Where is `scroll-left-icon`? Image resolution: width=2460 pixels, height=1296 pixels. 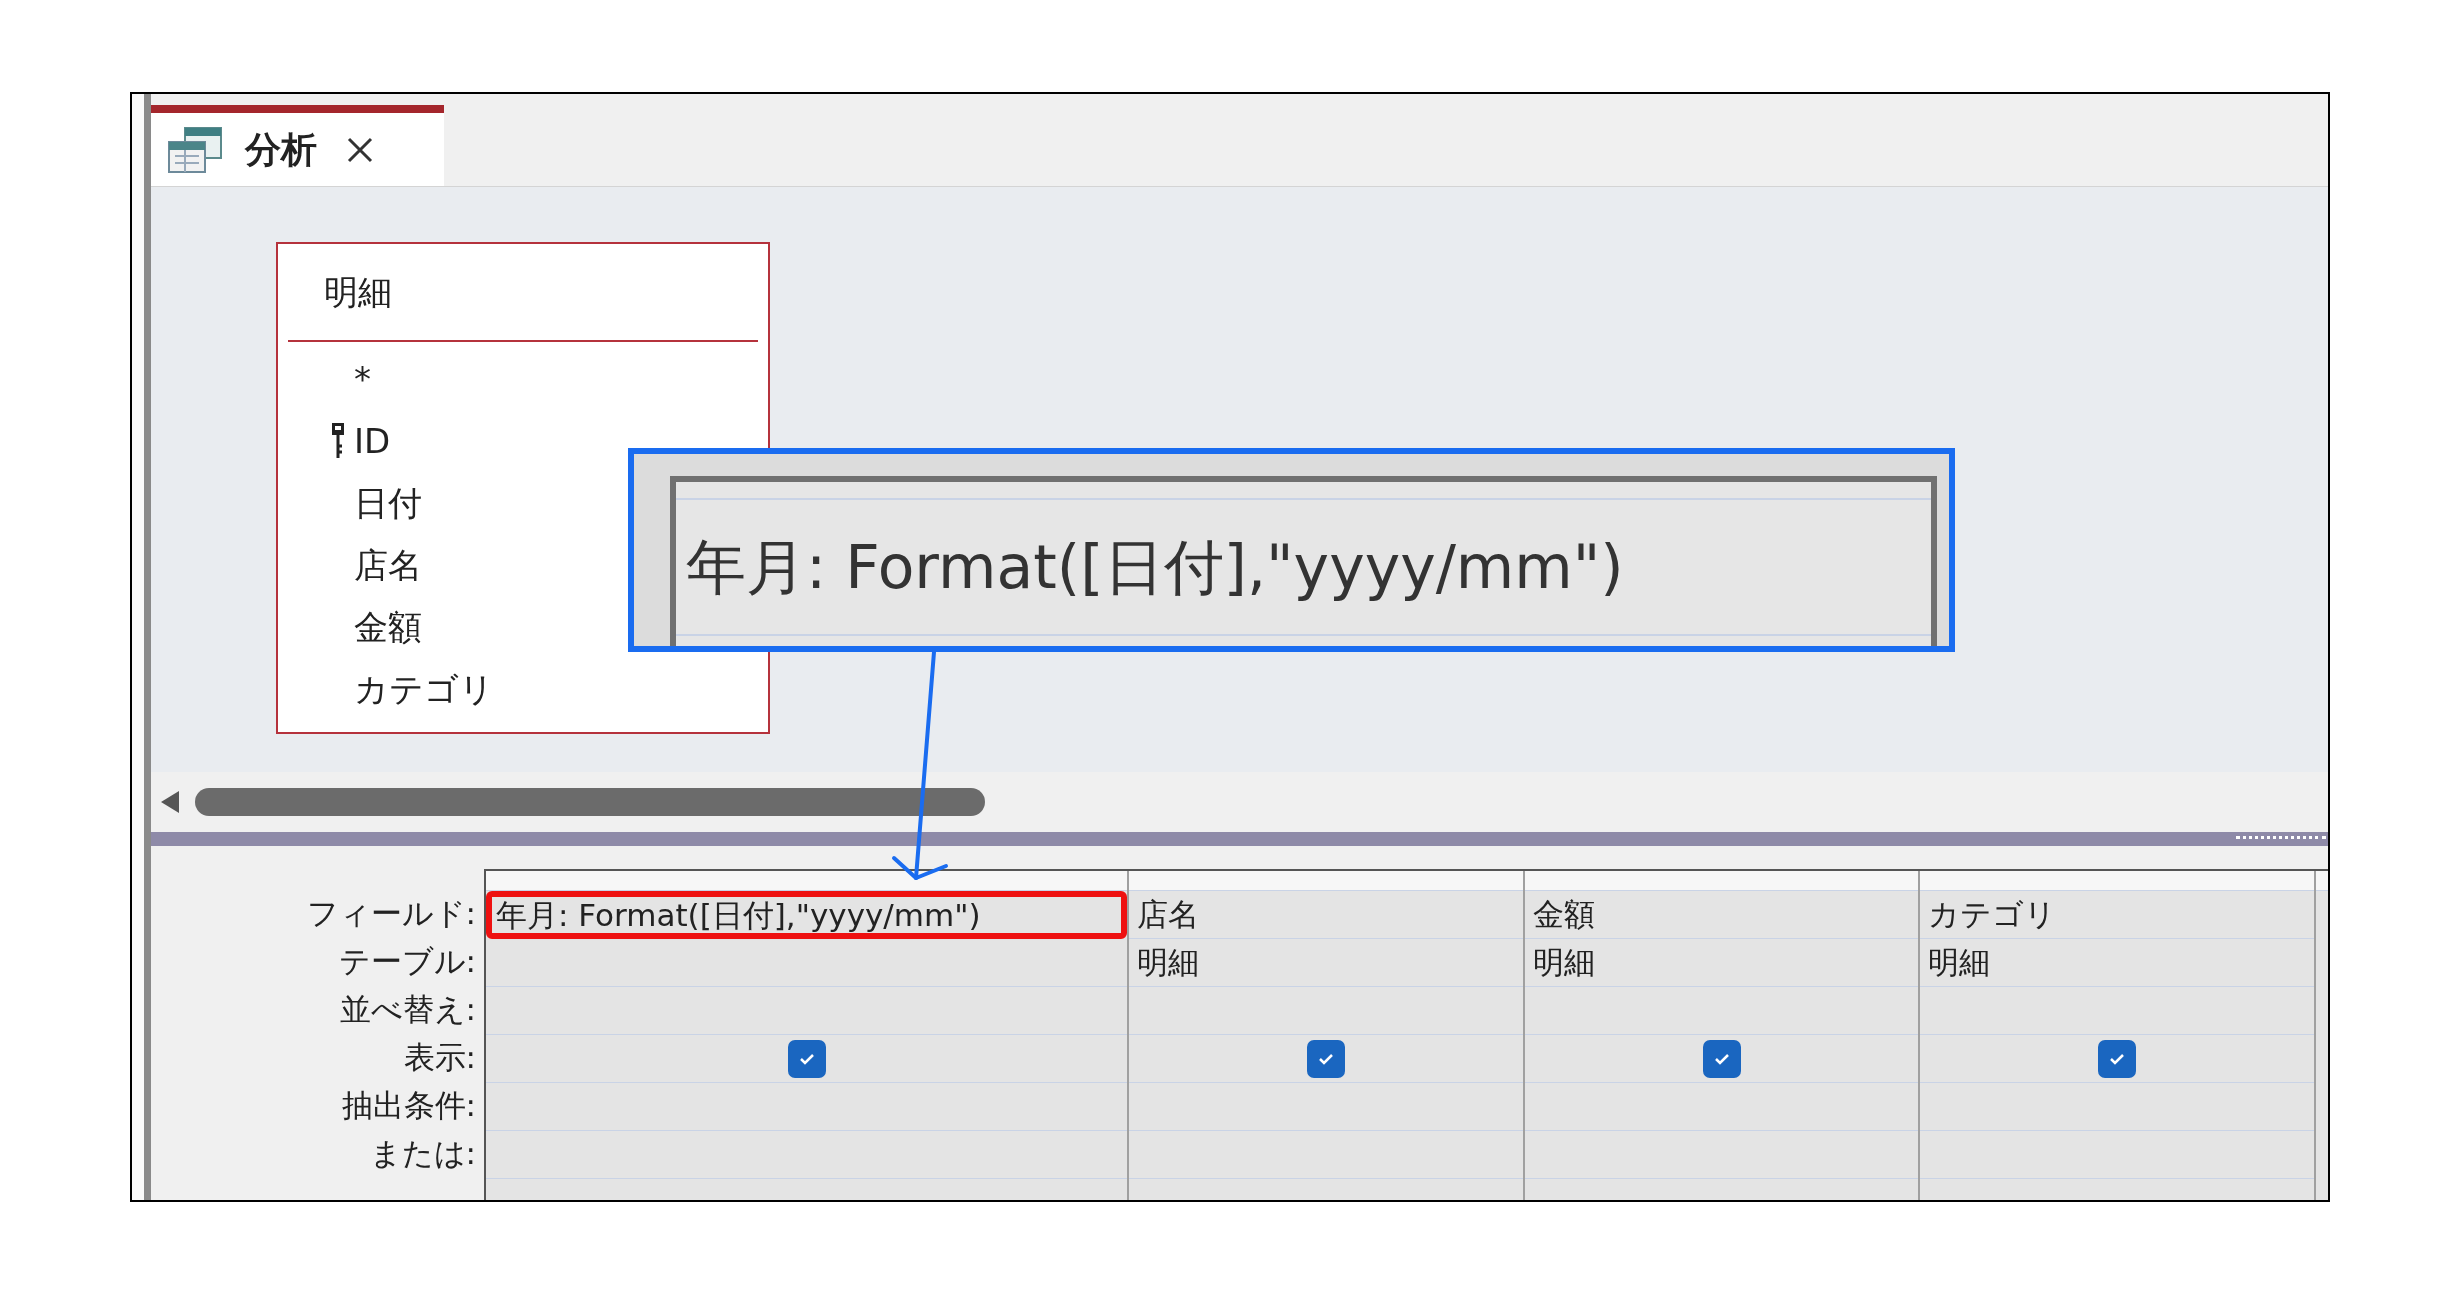
scroll-left-icon is located at coordinates (170, 802).